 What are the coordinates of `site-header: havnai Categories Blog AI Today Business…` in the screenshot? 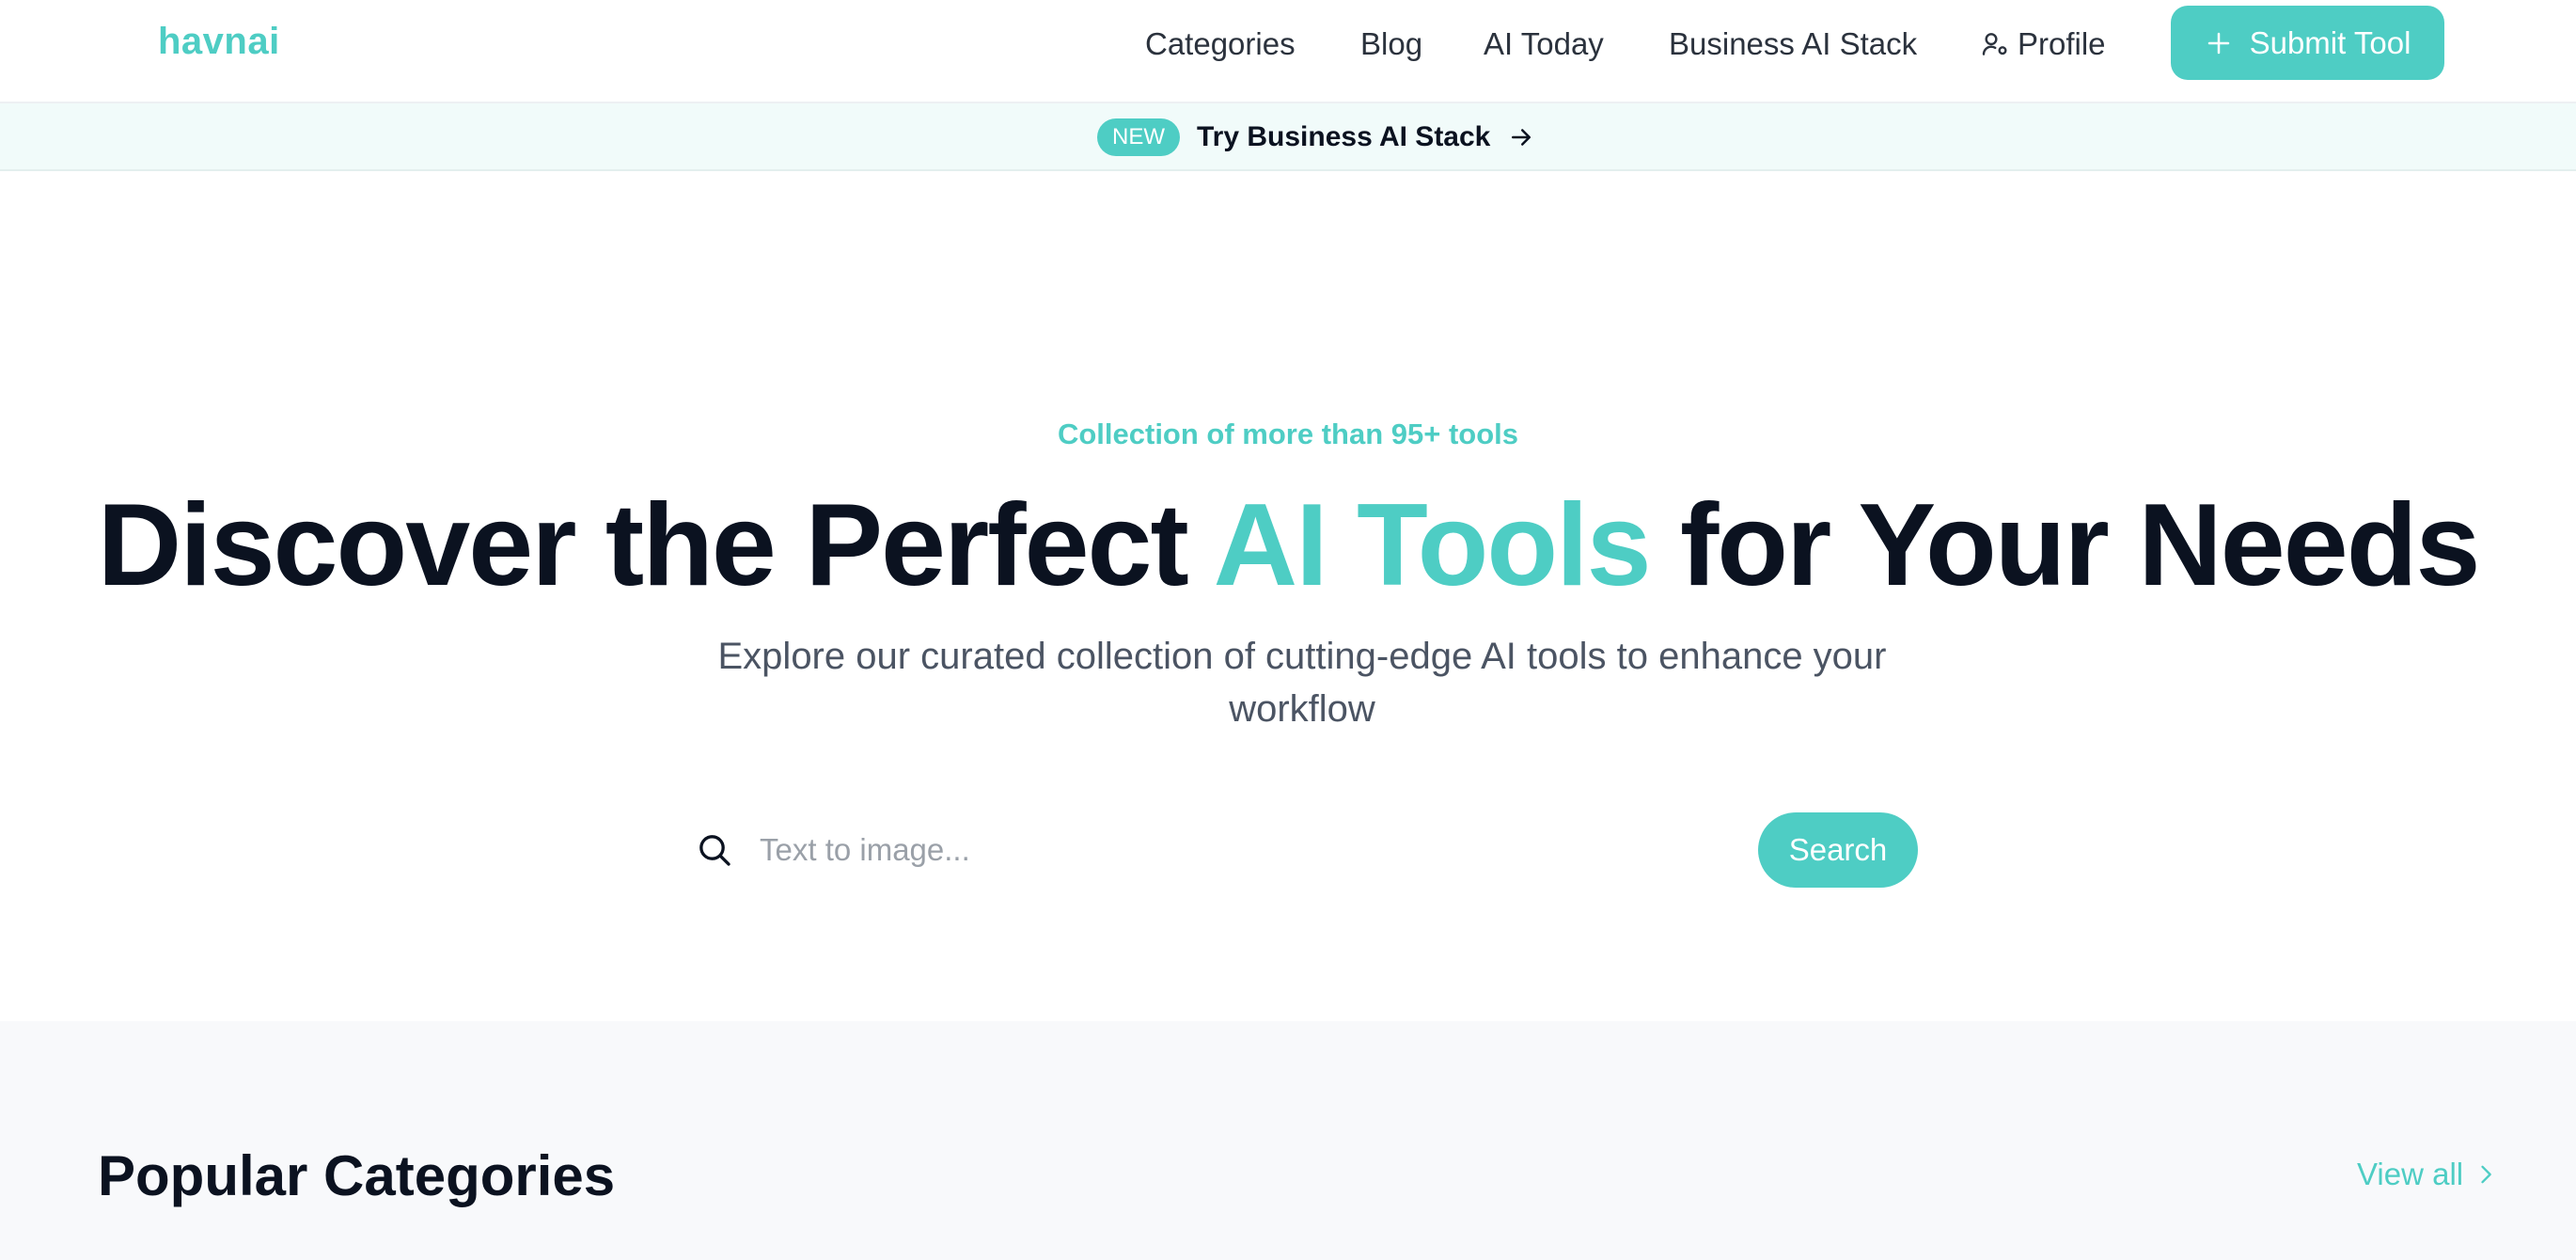 It's located at (1288, 52).